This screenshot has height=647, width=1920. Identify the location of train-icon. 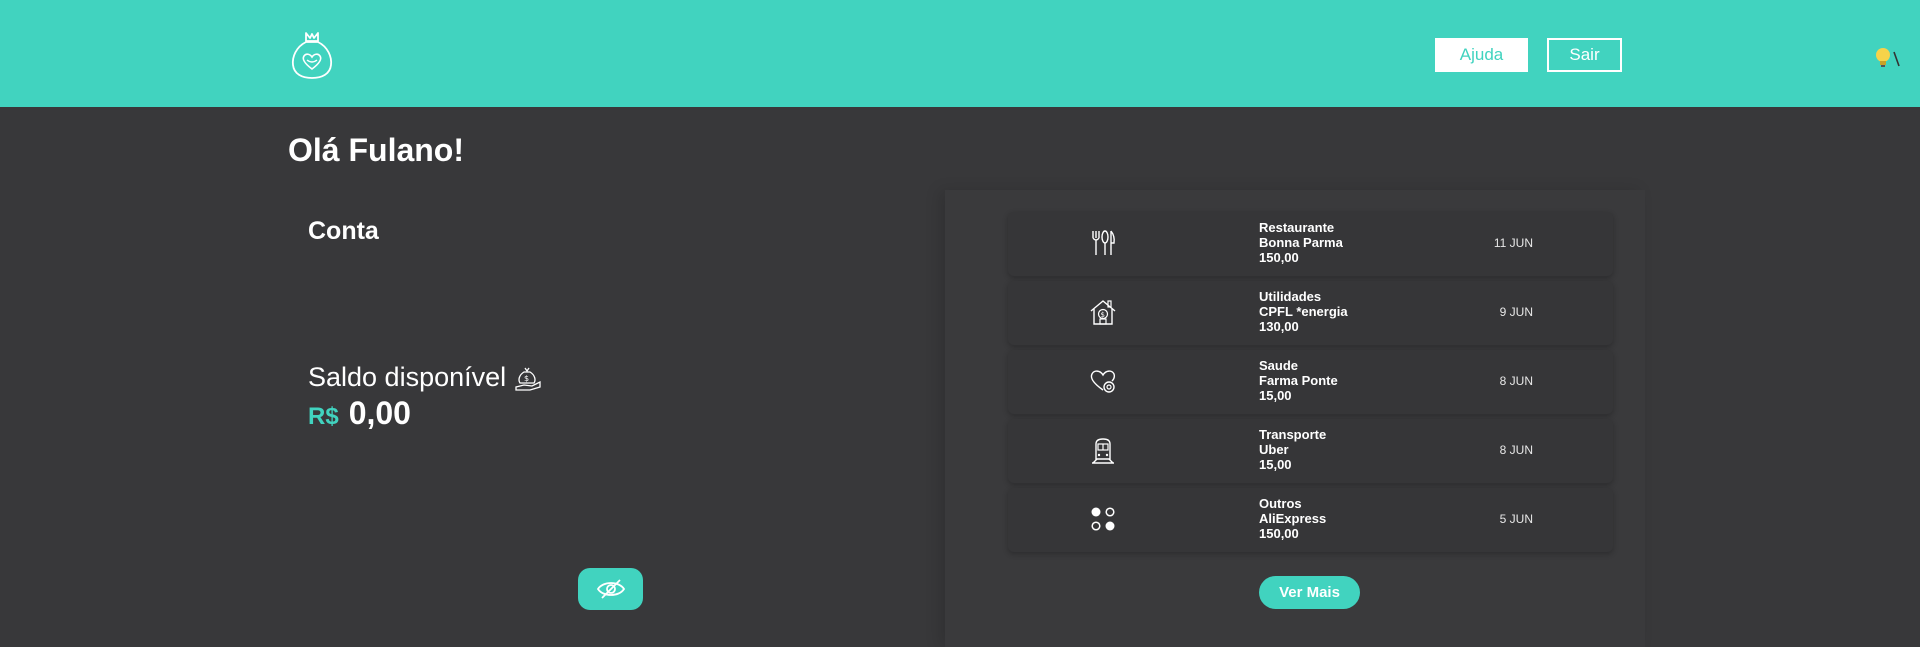
(1103, 451).